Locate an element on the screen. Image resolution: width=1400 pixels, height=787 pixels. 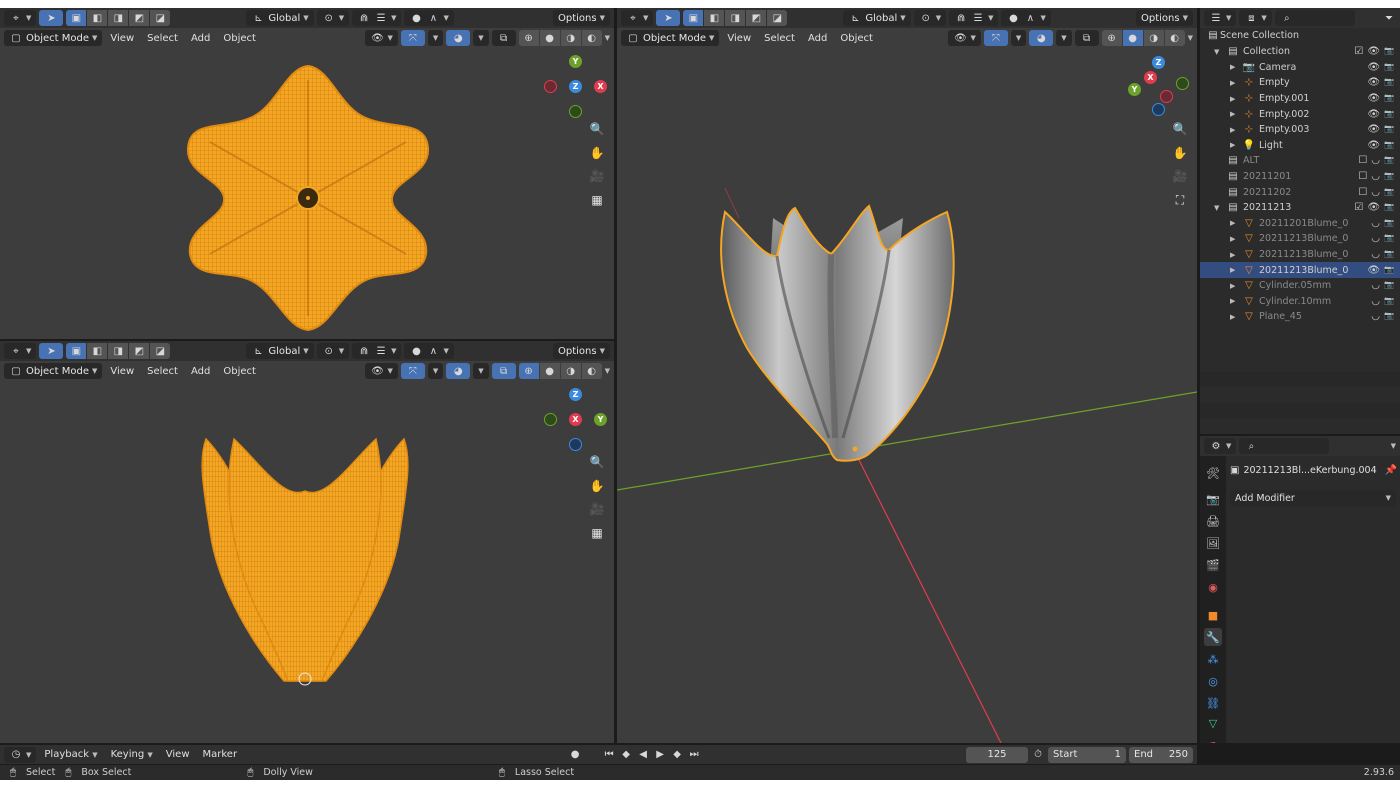
world-tab-icon: ◉ is located at coordinates (1213, 587).